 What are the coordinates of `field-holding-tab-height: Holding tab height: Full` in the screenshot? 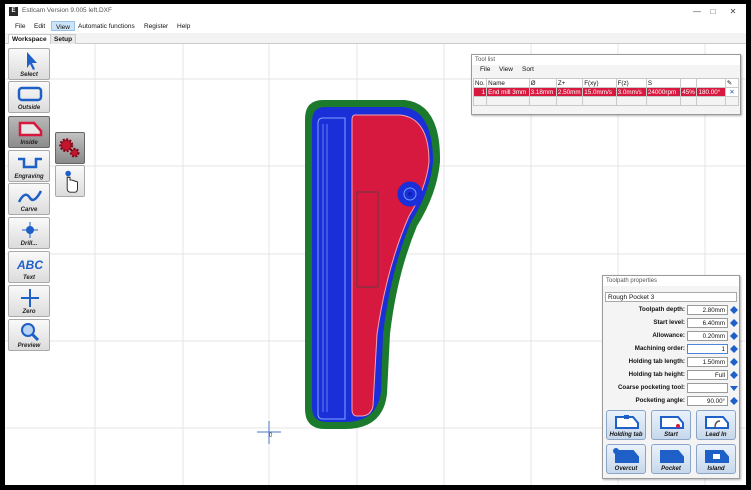 It's located at (673, 375).